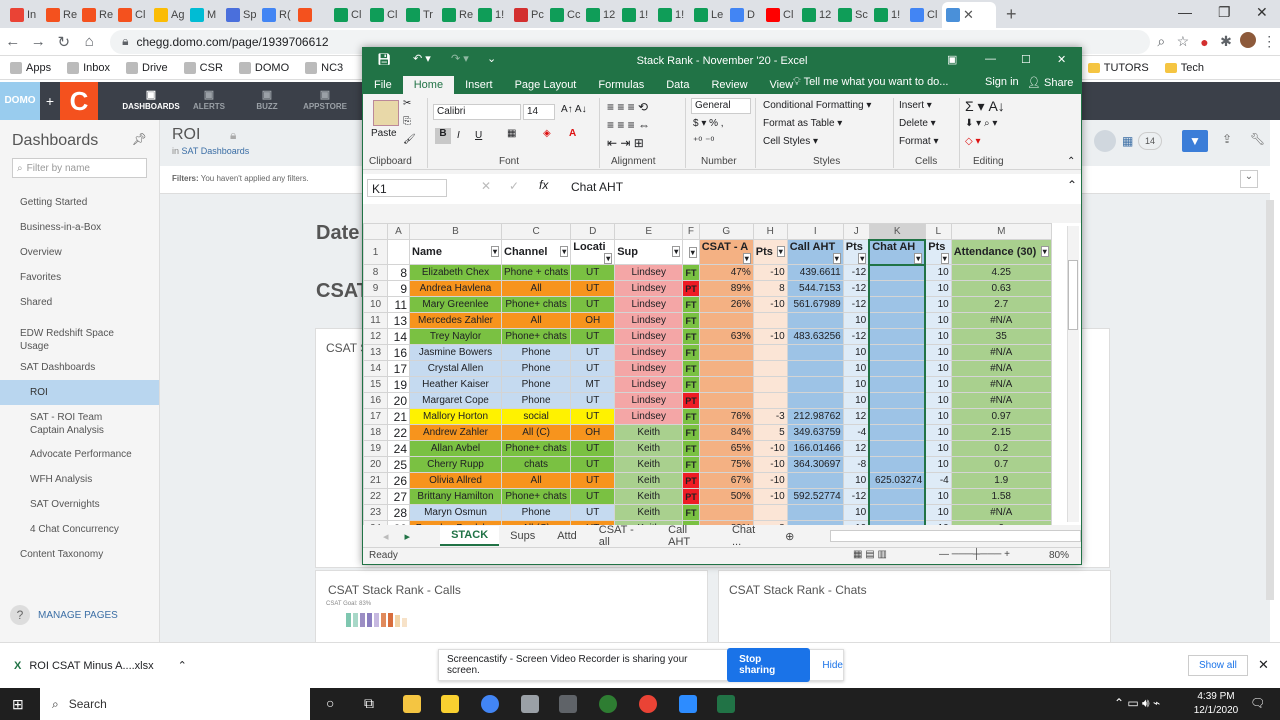 The width and height of the screenshot is (1280, 720). I want to click on sidebar-item: EDW Redshift Space Usage, so click(79, 338).